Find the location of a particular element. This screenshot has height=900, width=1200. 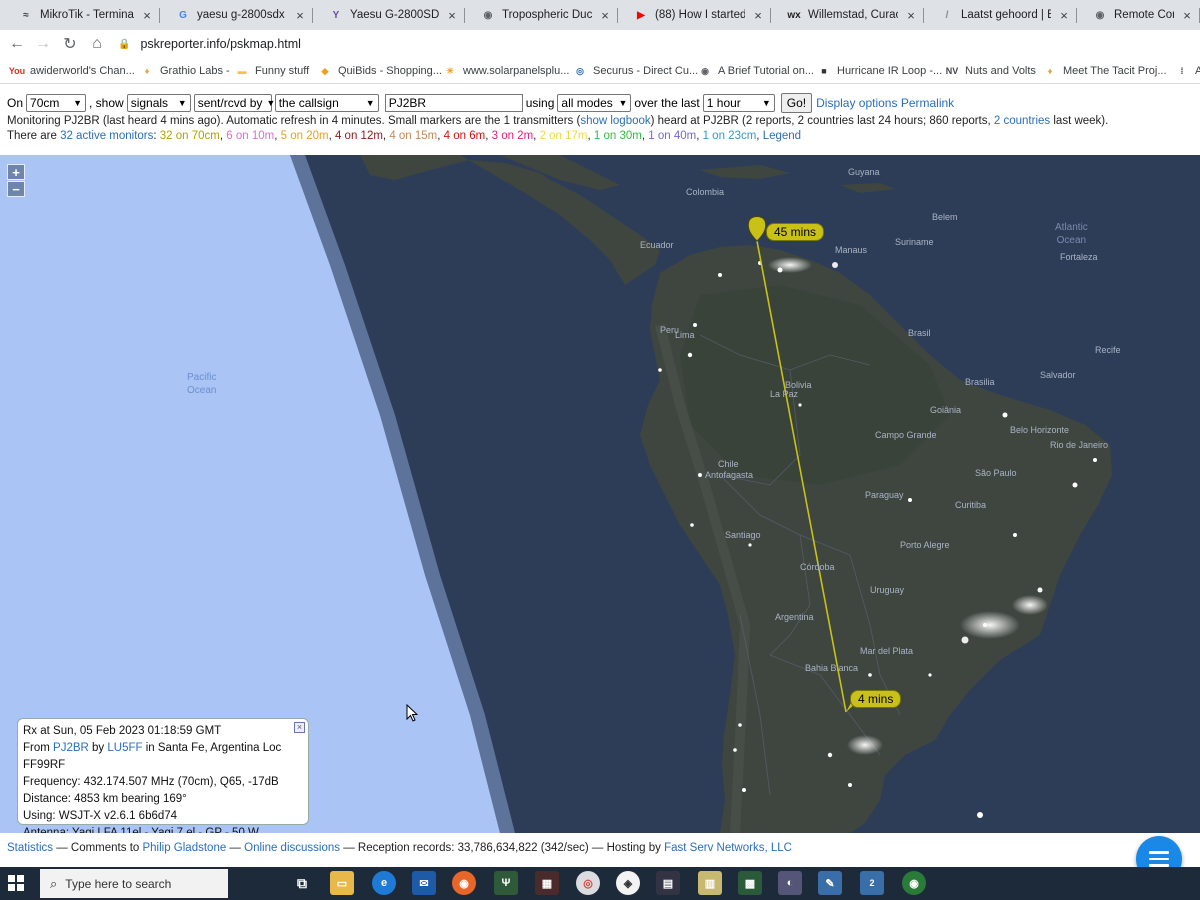

on-label: On is located at coordinates (15, 103).